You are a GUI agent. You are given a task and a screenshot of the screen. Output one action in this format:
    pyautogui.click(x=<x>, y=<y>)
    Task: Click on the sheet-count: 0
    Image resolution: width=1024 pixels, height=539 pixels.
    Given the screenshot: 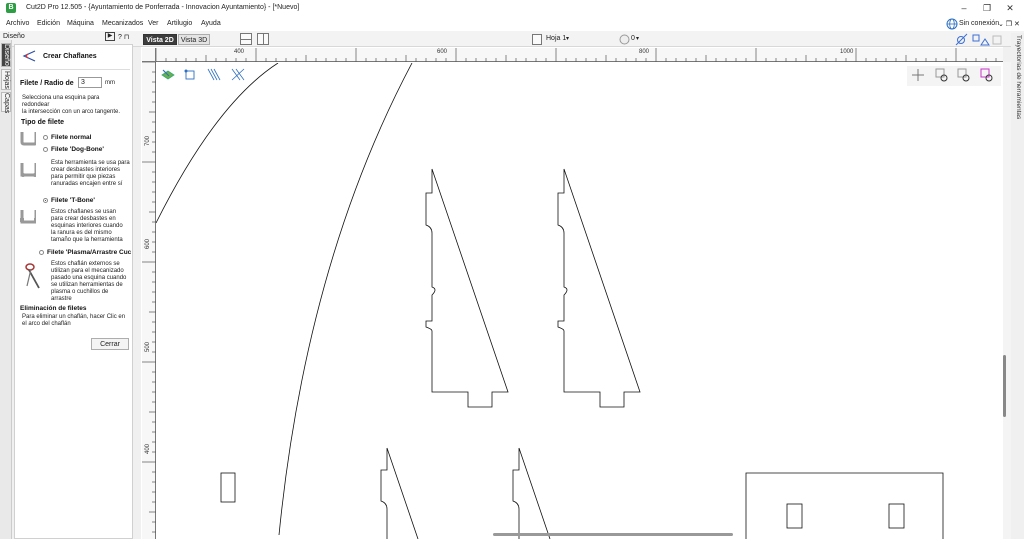 What is the action you would take?
    pyautogui.click(x=633, y=38)
    